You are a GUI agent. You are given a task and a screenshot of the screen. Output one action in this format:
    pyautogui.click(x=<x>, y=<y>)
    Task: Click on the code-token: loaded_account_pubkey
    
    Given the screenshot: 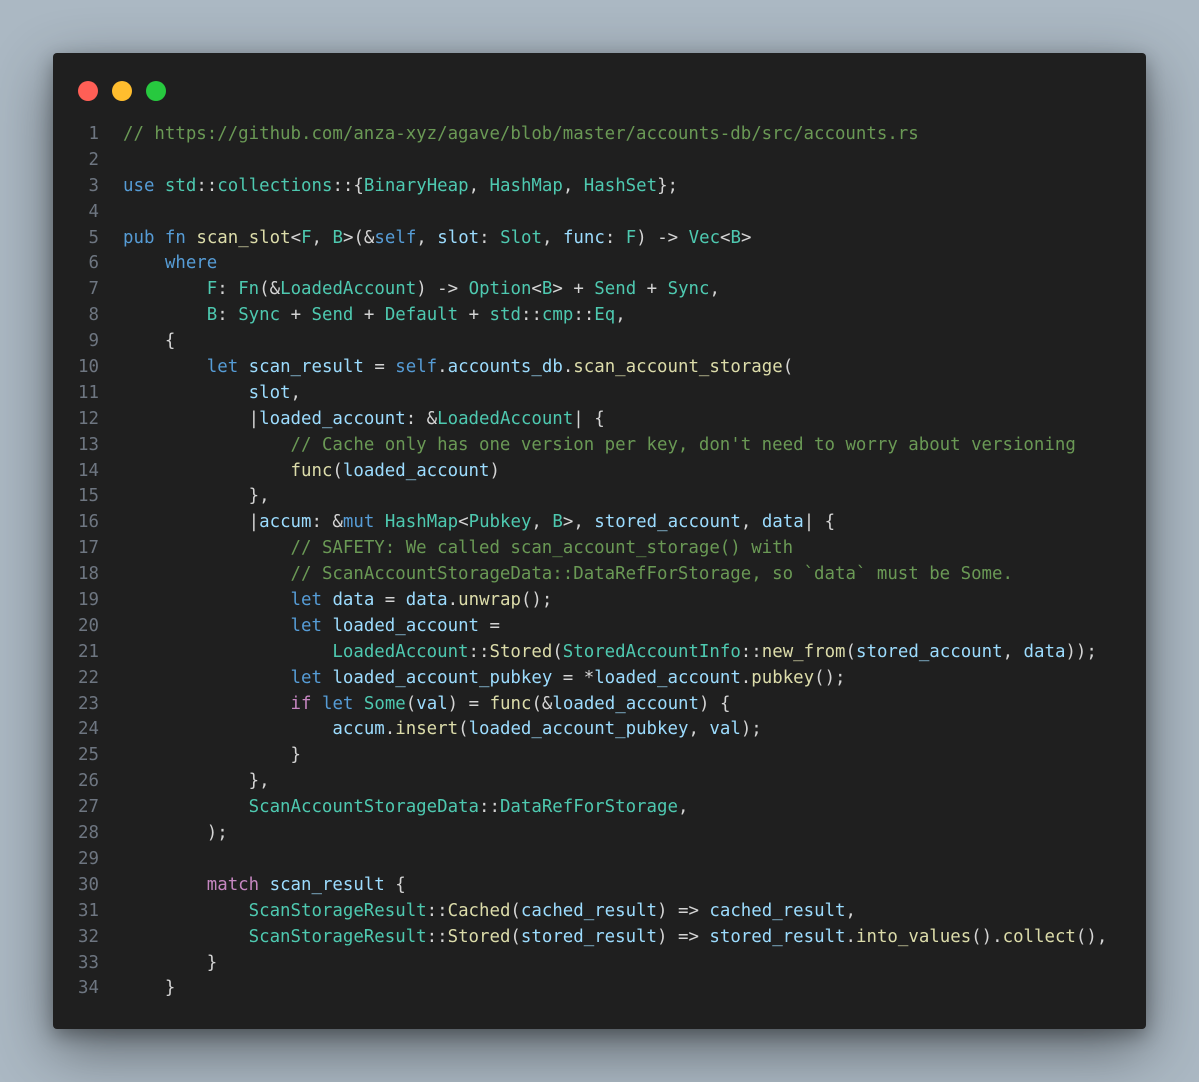 What is the action you would take?
    pyautogui.click(x=578, y=729)
    